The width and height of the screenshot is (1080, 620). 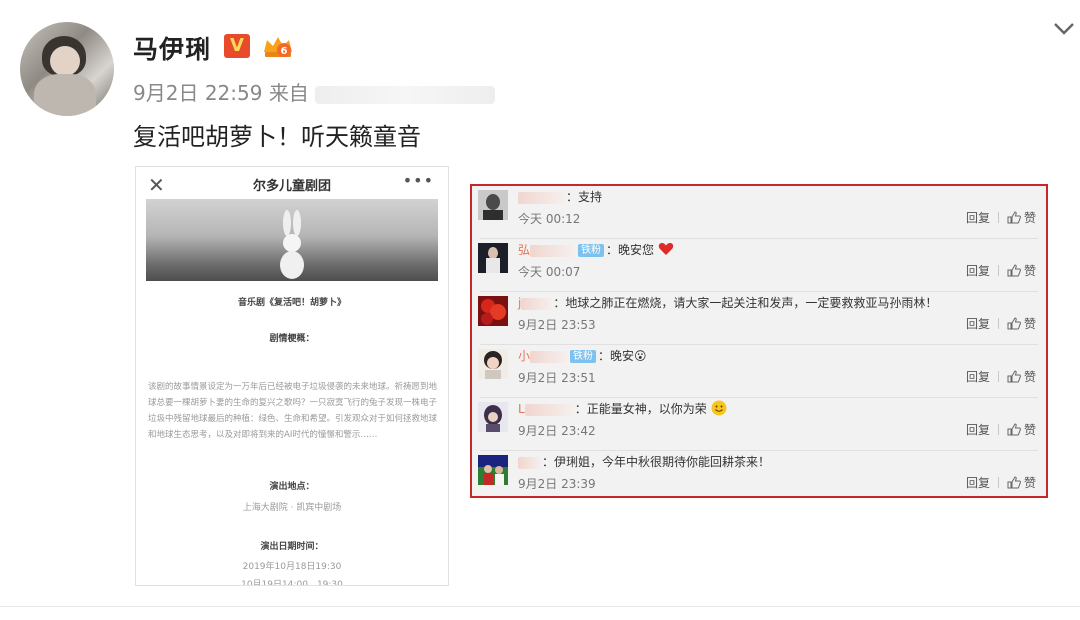 What do you see at coordinates (656, 462) in the screenshot?
I see `comment-text: ：伊琍姐，今年中秋很期待你能回耕茶来！` at bounding box center [656, 462].